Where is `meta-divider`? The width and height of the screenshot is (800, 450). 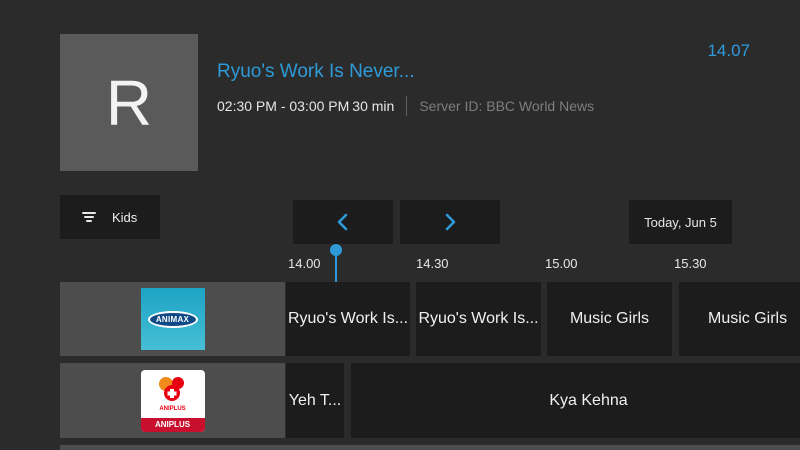 meta-divider is located at coordinates (407, 106).